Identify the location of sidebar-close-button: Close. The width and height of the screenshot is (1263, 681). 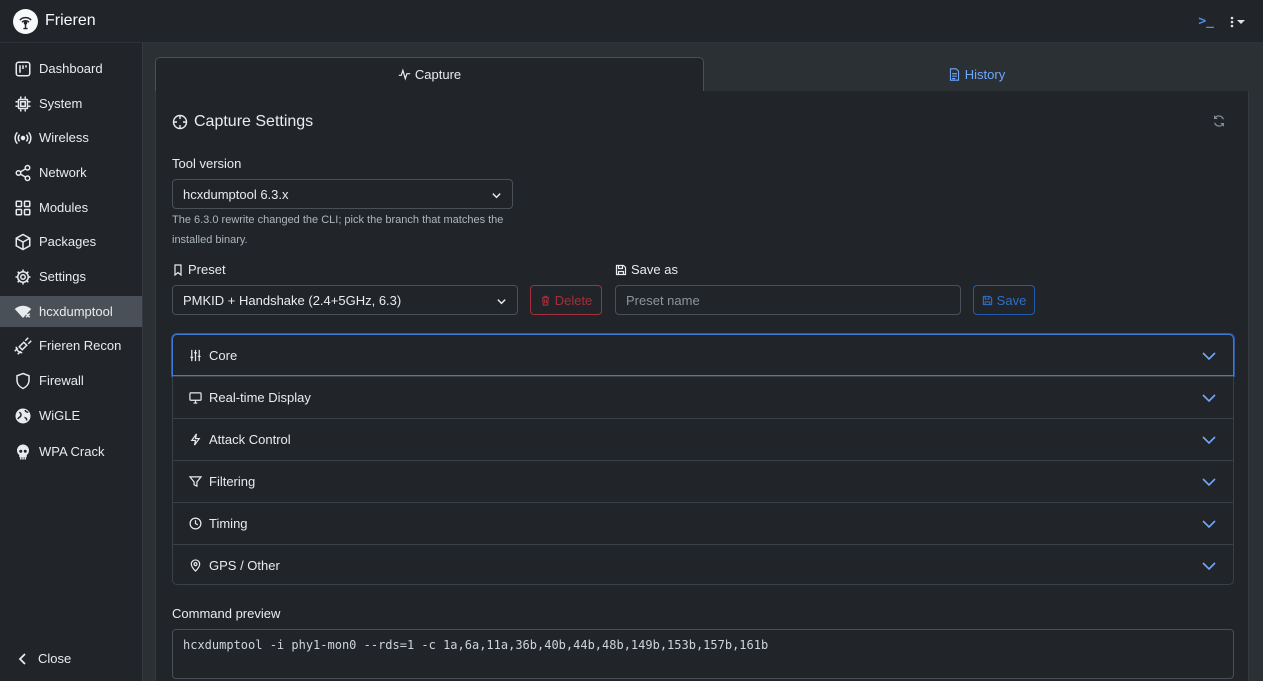
(71, 658).